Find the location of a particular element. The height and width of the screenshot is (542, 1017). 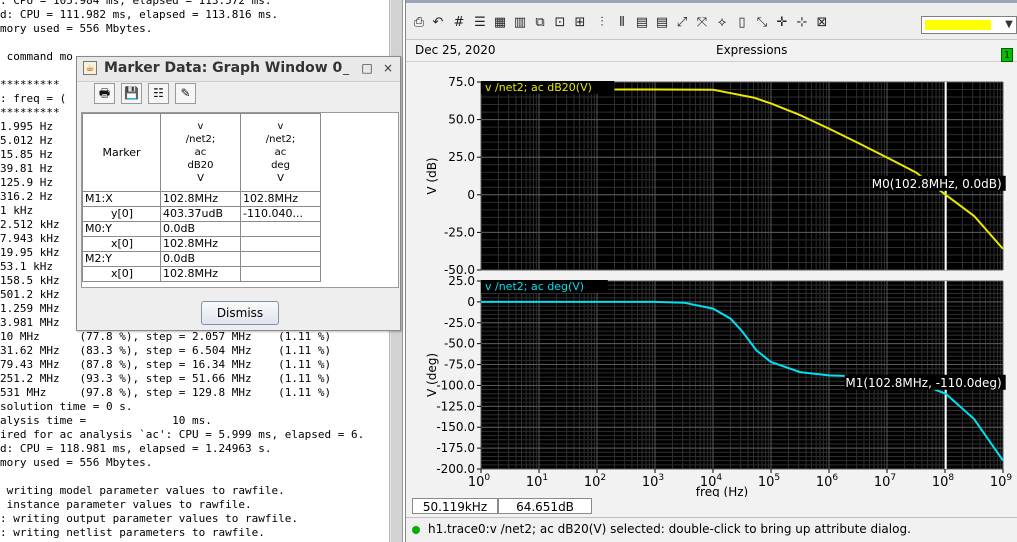

y-tick-label: 0 is located at coordinates (471, 195).